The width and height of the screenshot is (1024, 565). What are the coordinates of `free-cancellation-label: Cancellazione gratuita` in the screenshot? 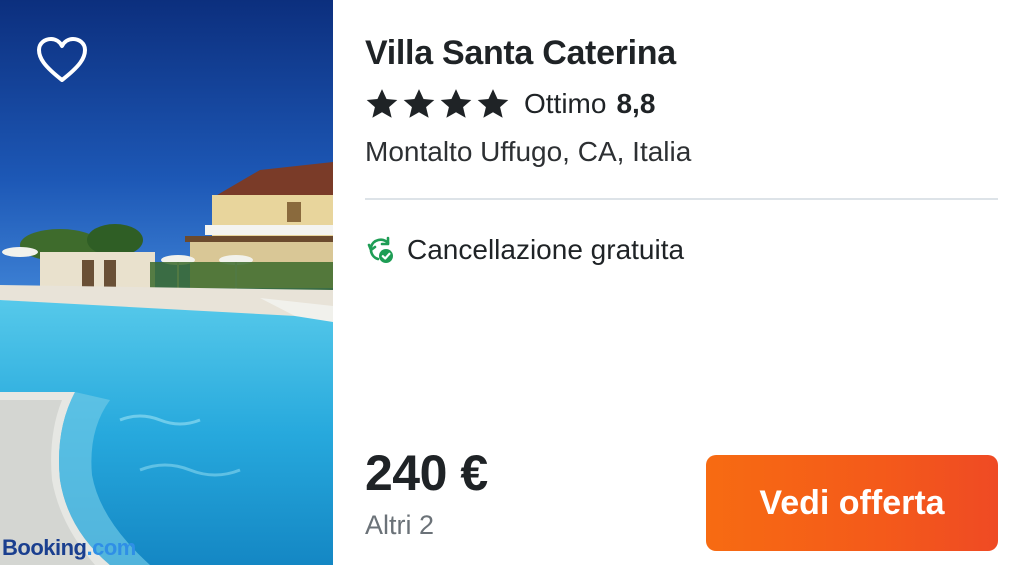 It's located at (546, 249).